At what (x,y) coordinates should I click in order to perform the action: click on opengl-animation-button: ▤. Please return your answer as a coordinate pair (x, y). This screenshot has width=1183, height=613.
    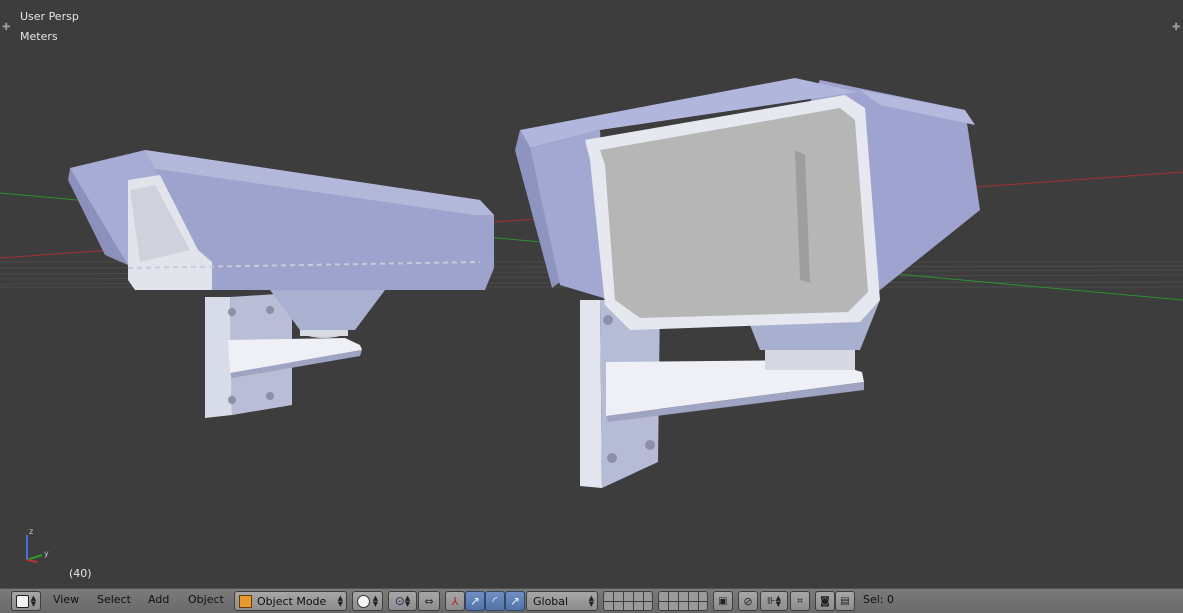
    Looking at the image, I should click on (845, 601).